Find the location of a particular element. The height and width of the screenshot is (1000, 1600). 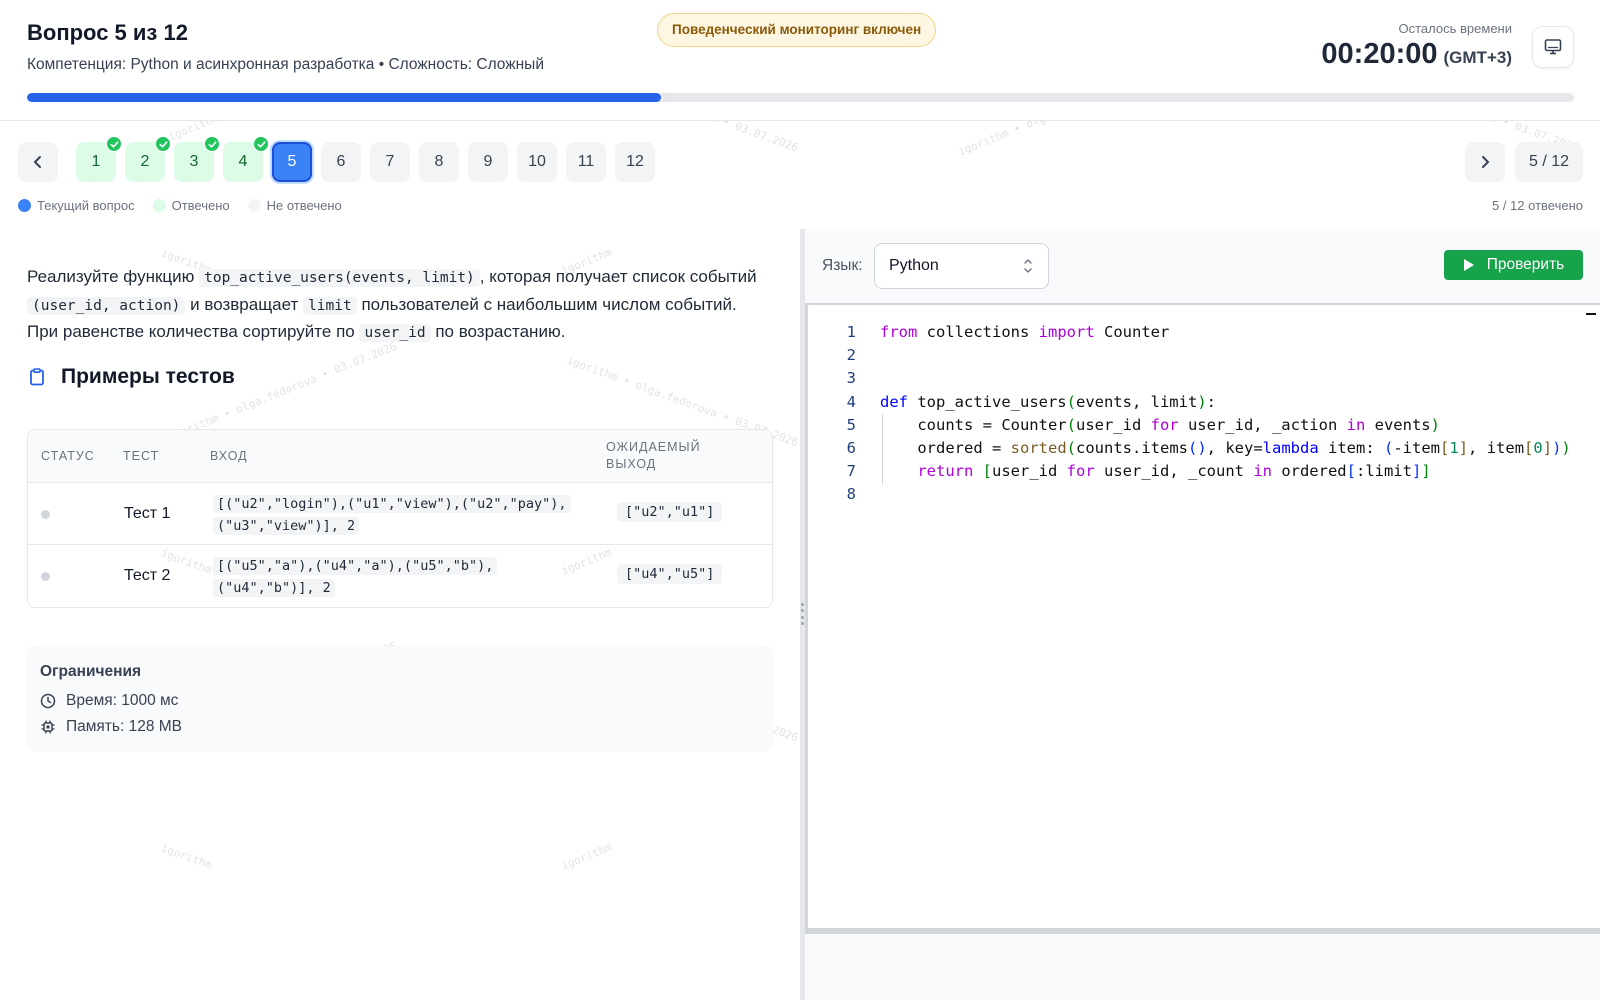

question-number: 10 is located at coordinates (537, 161).